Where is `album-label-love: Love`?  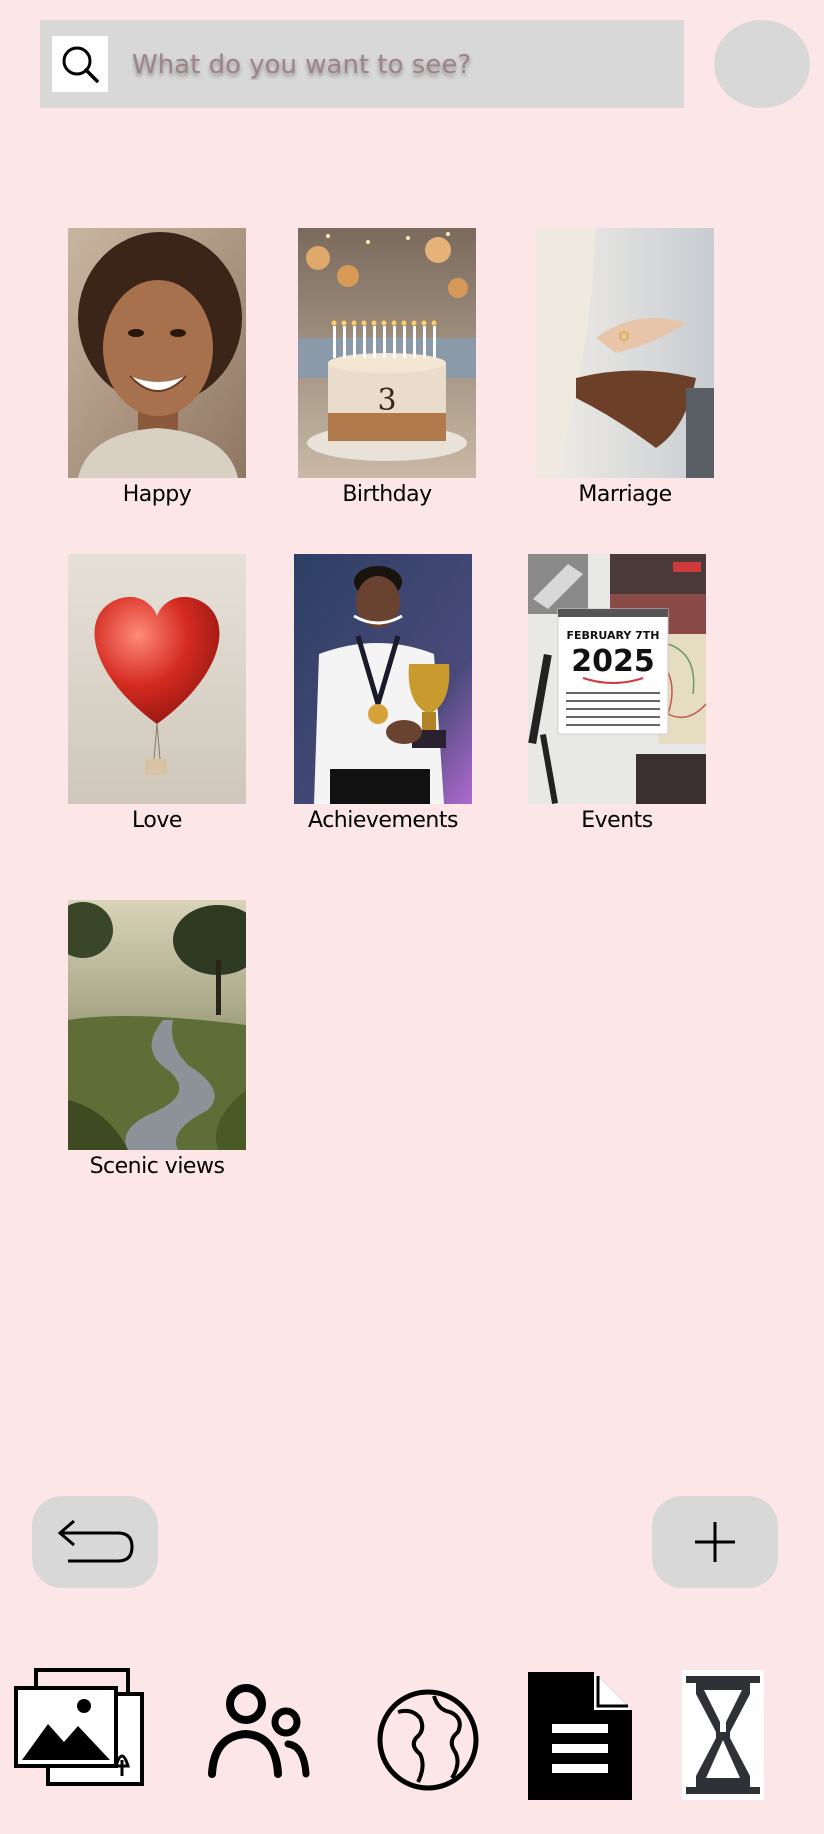 album-label-love: Love is located at coordinates (157, 820).